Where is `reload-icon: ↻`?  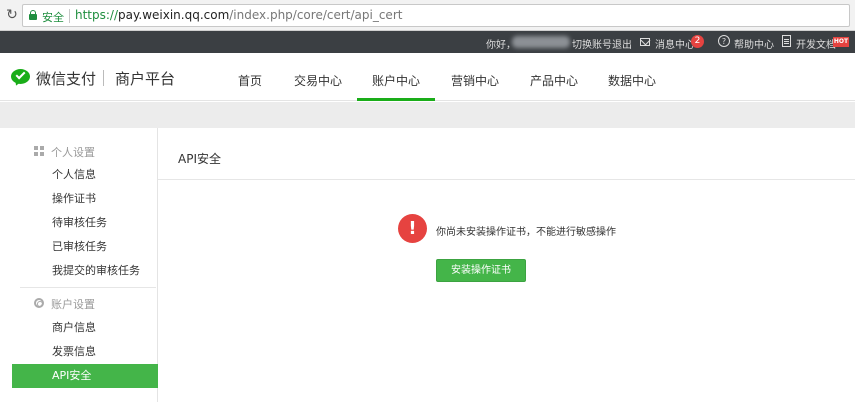 reload-icon: ↻ is located at coordinates (12, 15).